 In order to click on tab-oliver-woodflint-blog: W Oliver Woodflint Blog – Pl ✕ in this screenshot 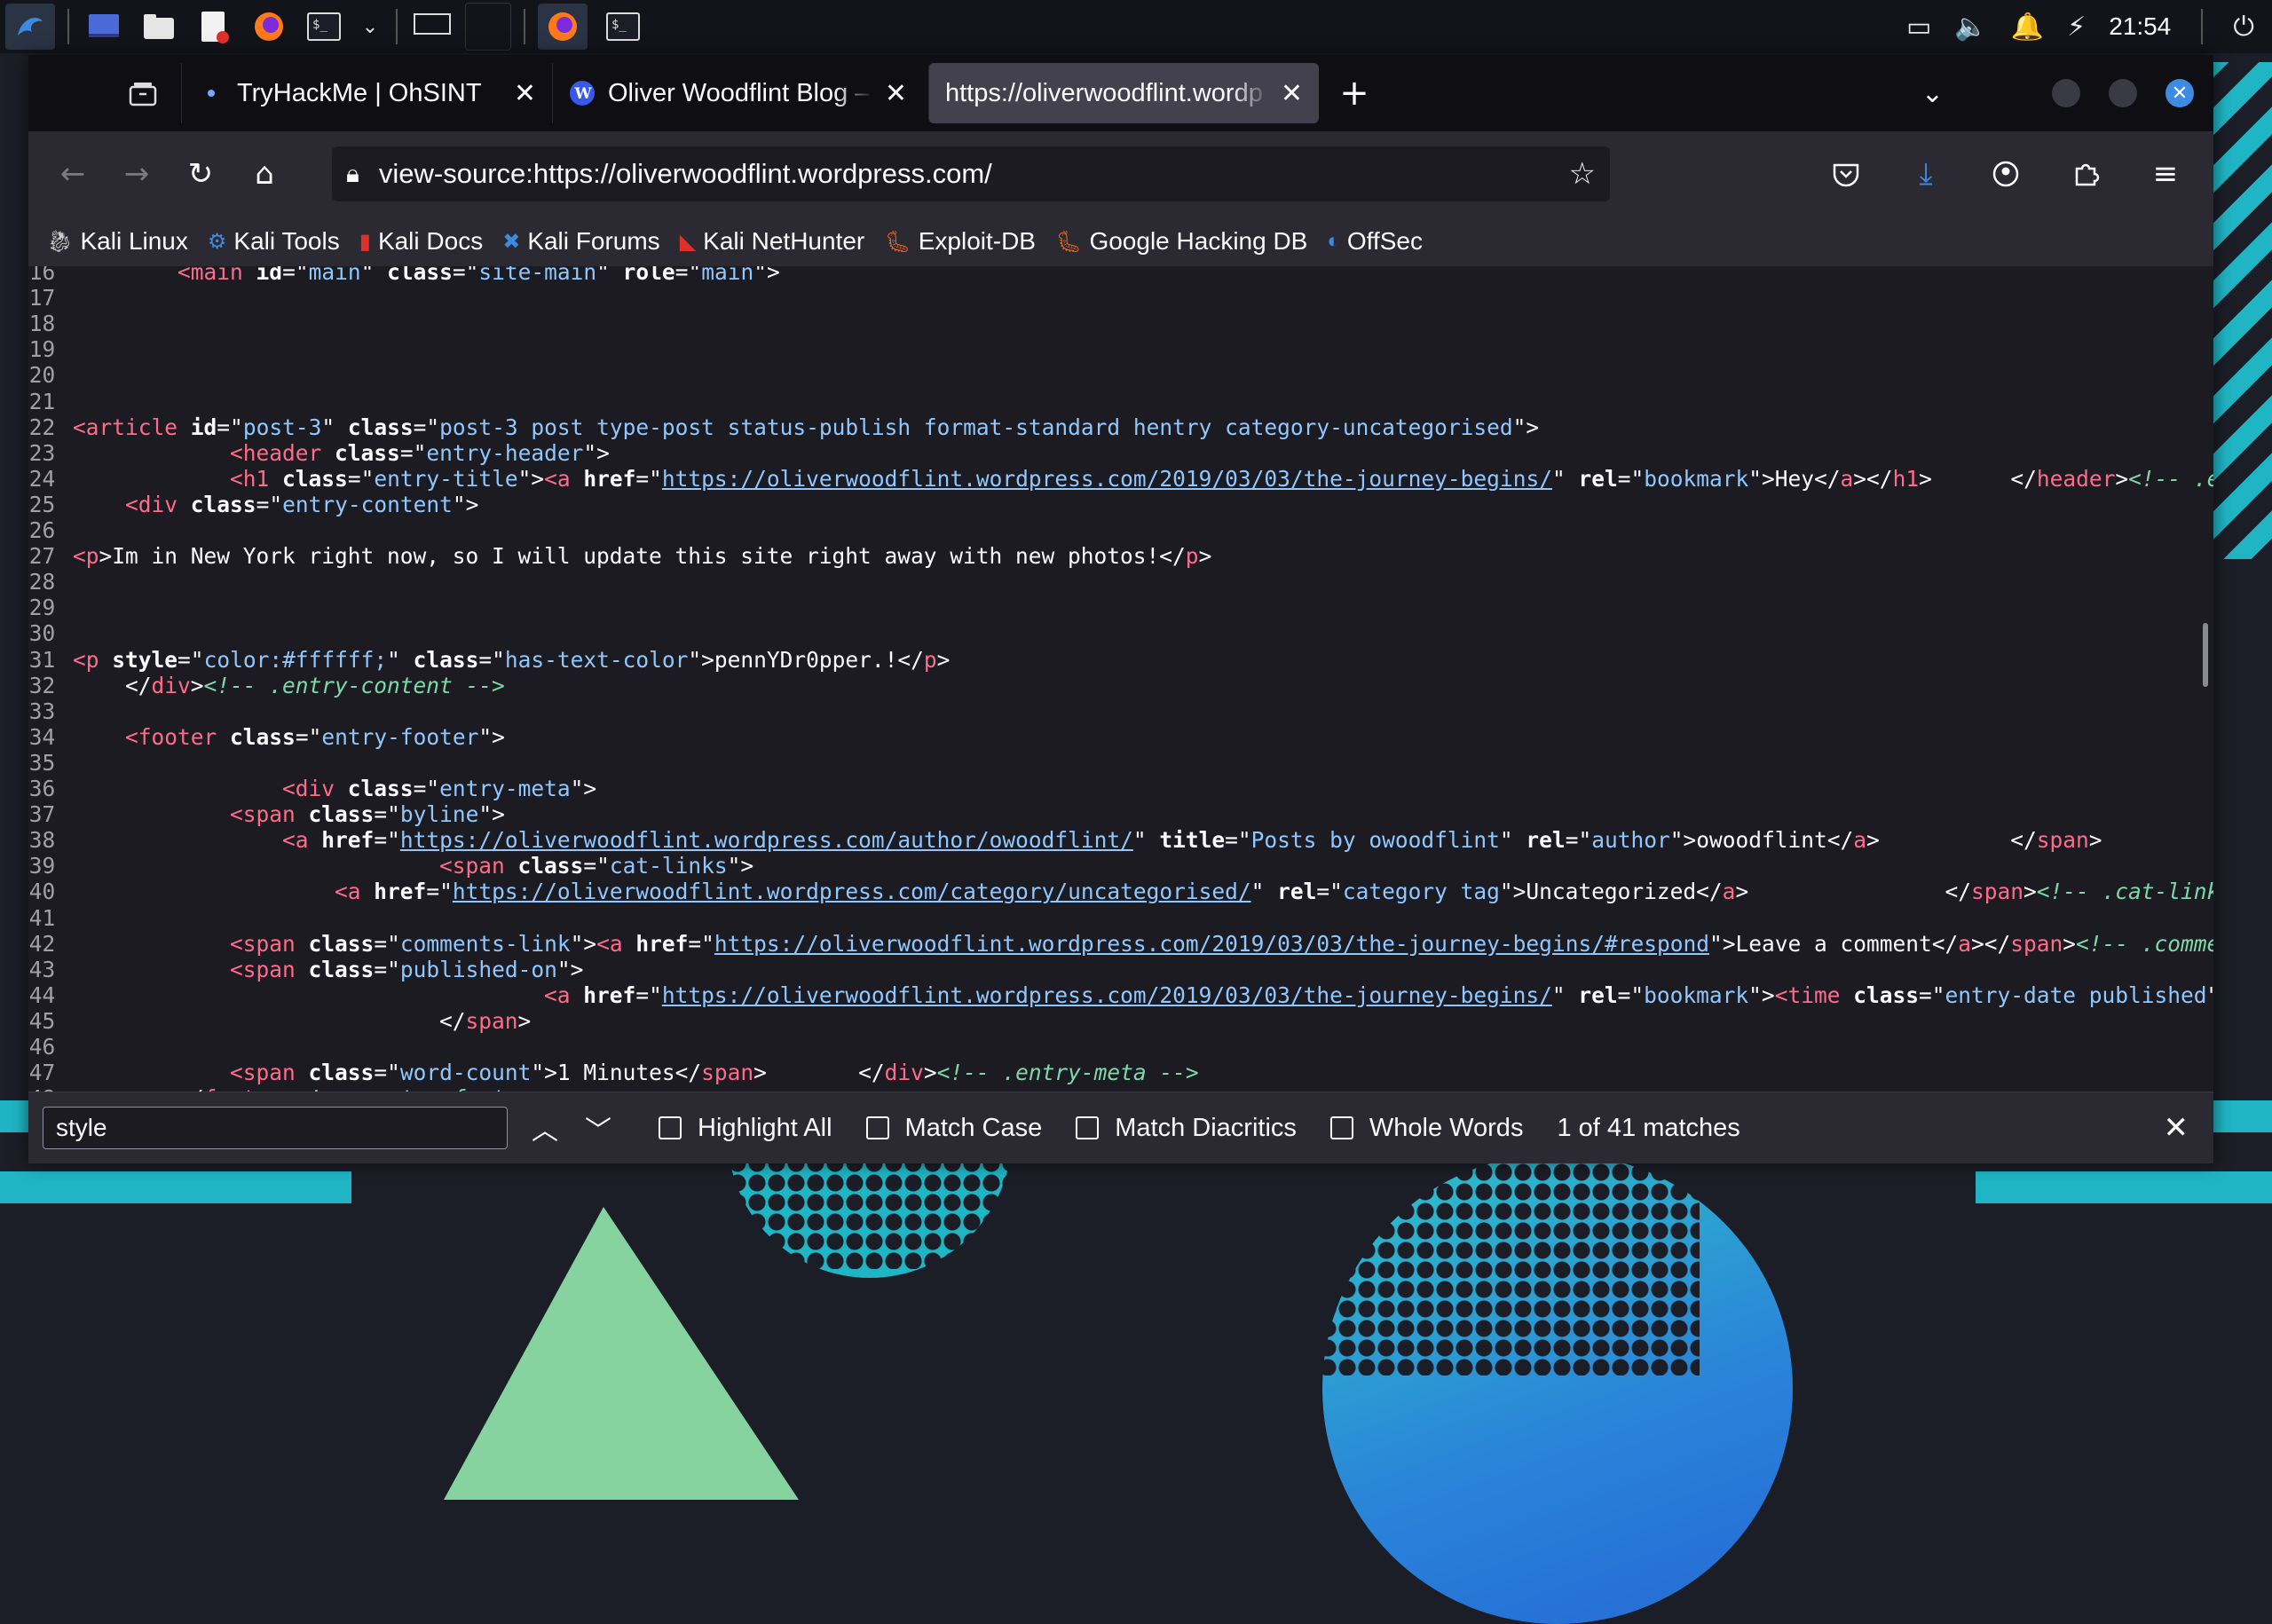, I will do `click(737, 93)`.